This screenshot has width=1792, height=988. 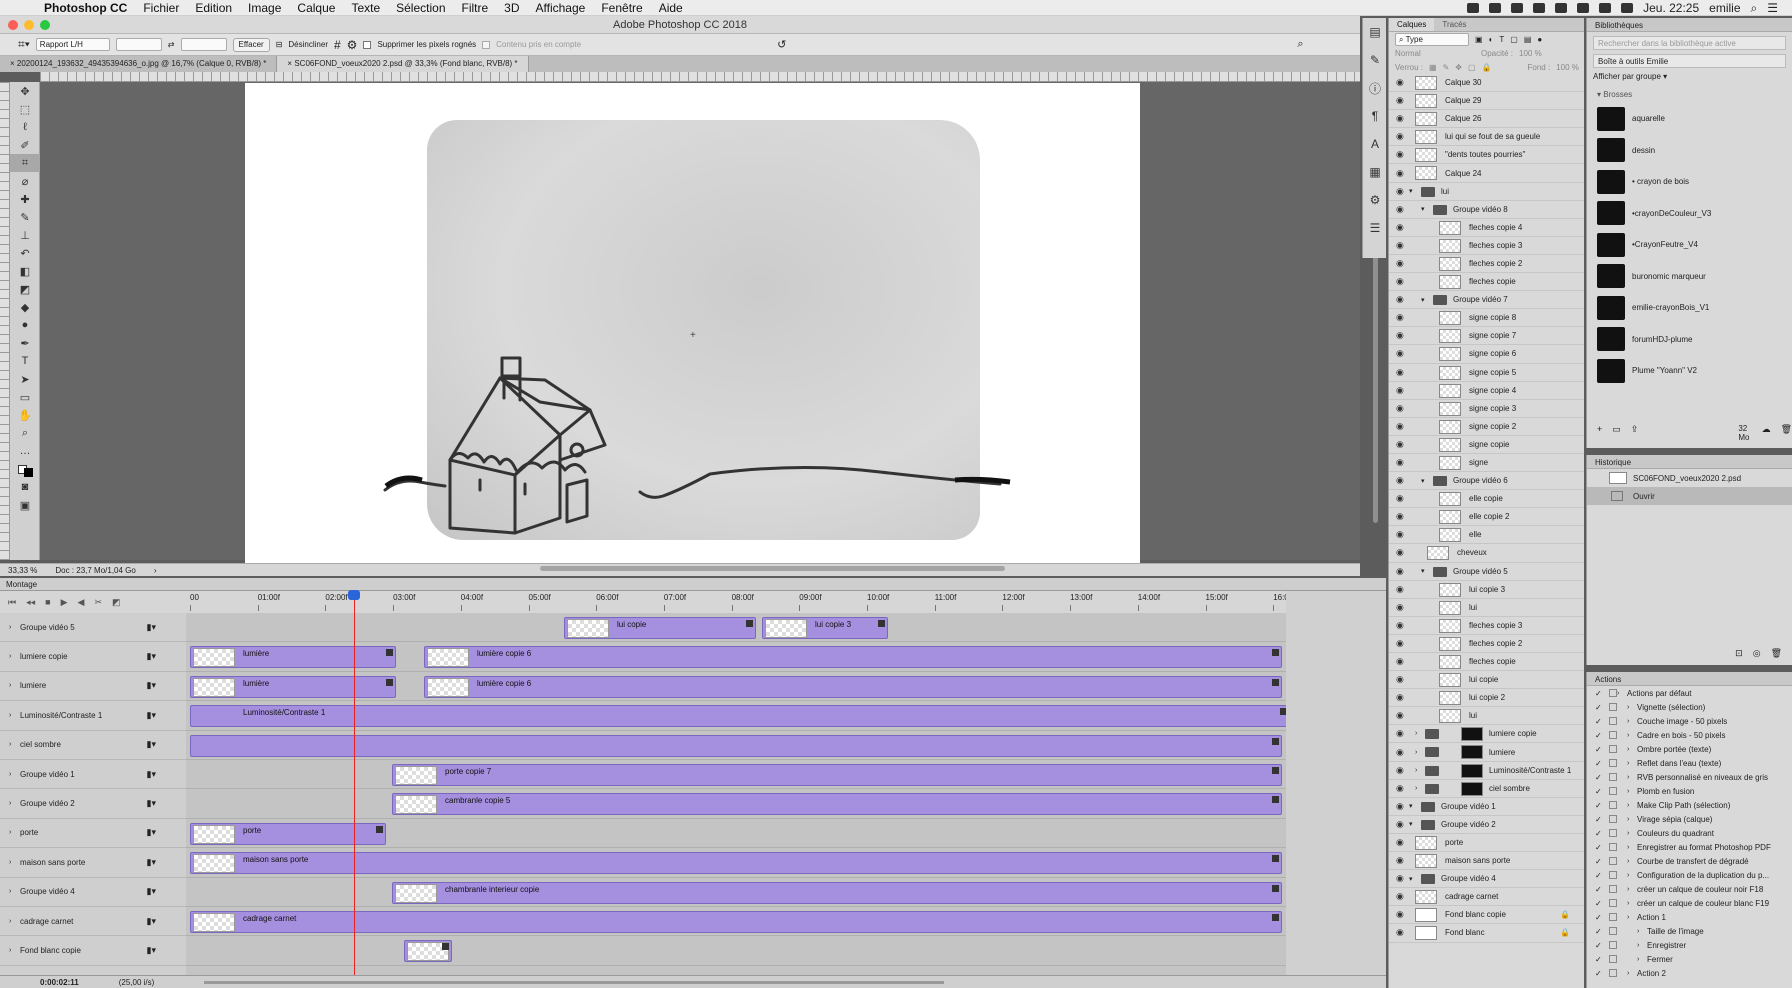 I want to click on opacity-value: 100 %, so click(x=1530, y=53).